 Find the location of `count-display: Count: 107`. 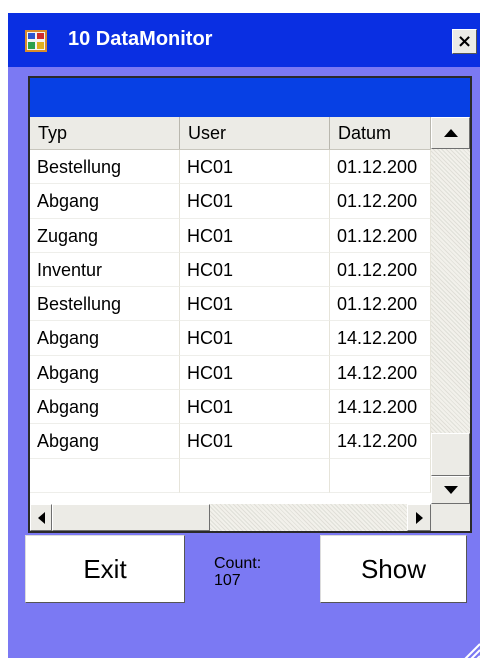

count-display: Count: 107 is located at coordinates (237, 572).